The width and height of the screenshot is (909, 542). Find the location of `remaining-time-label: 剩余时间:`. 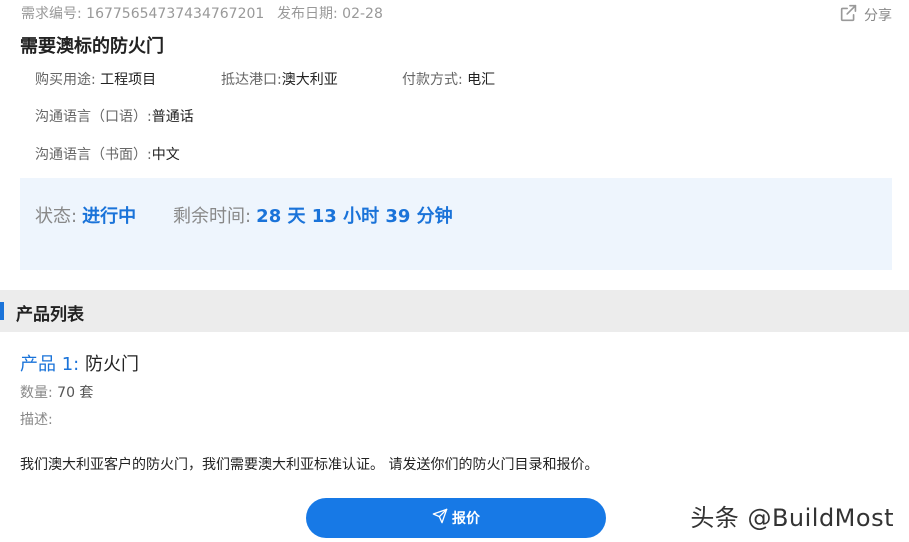

remaining-time-label: 剩余时间: is located at coordinates (212, 216).